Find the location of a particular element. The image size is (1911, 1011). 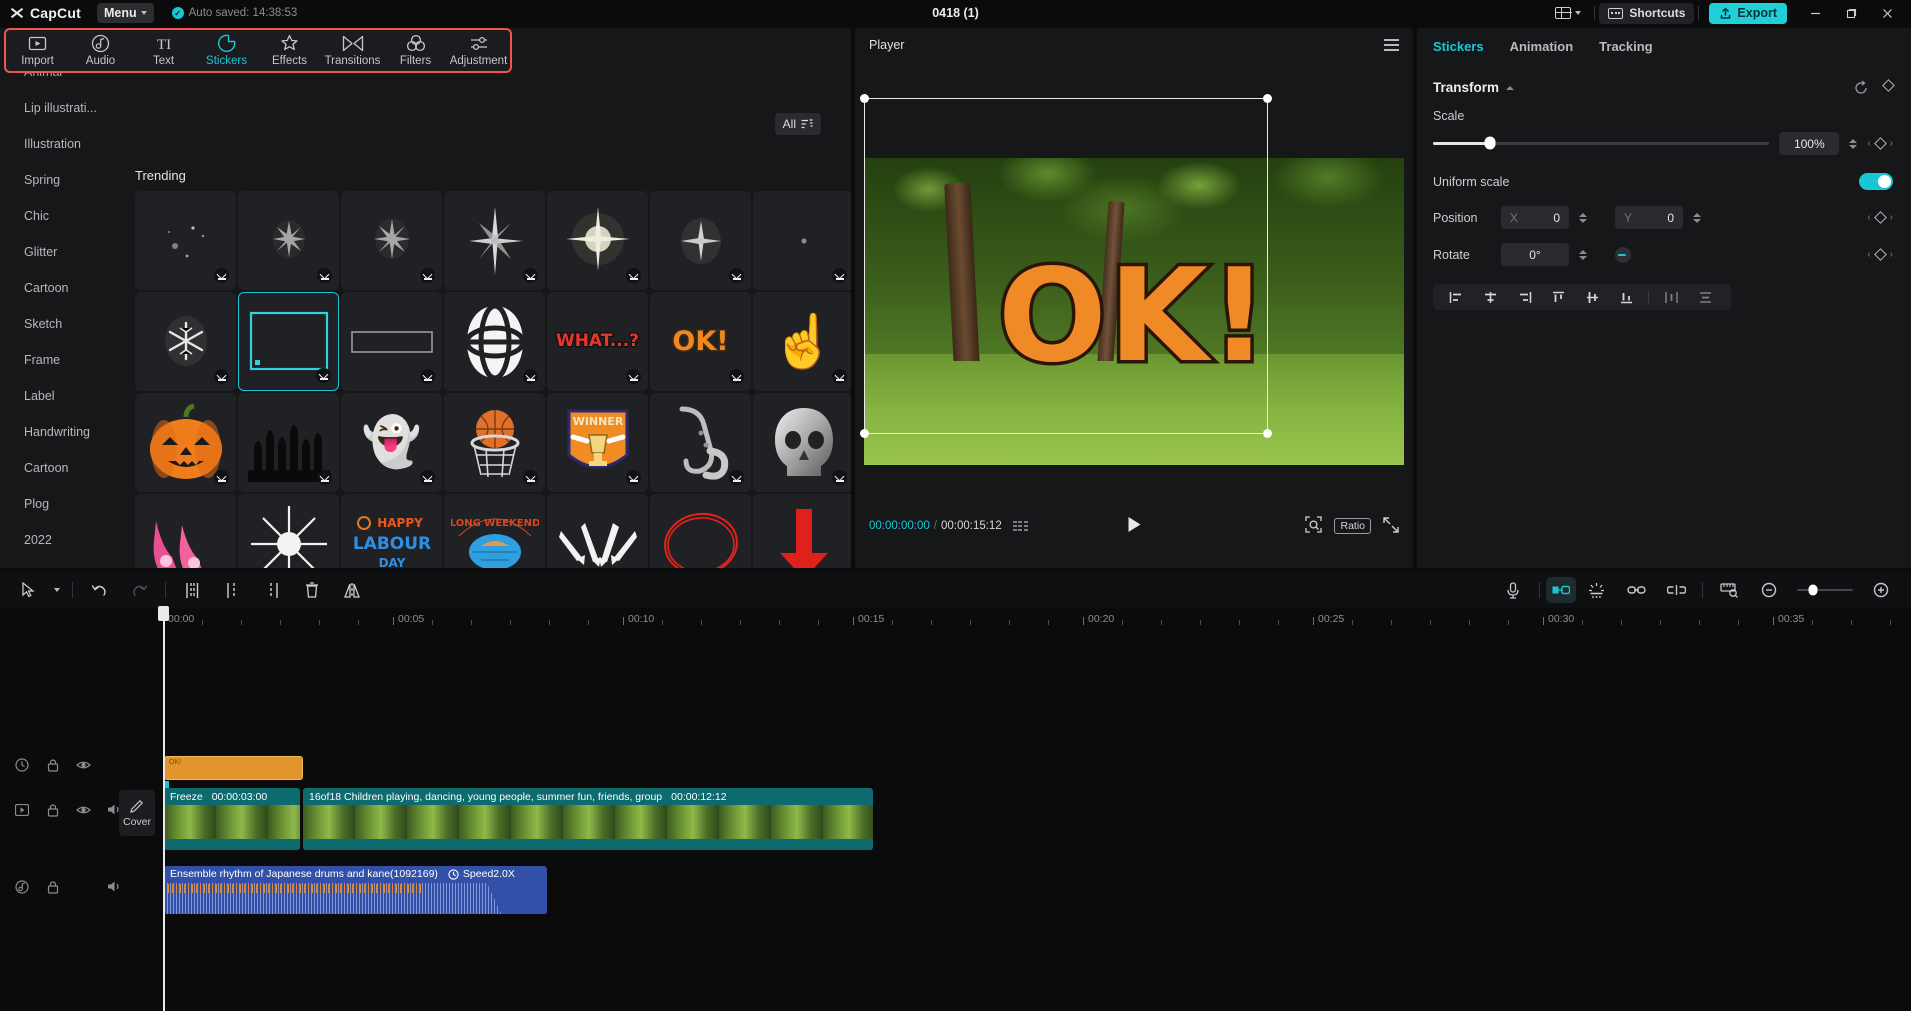

sticker-cell-four-point-star is located at coordinates (494, 240).